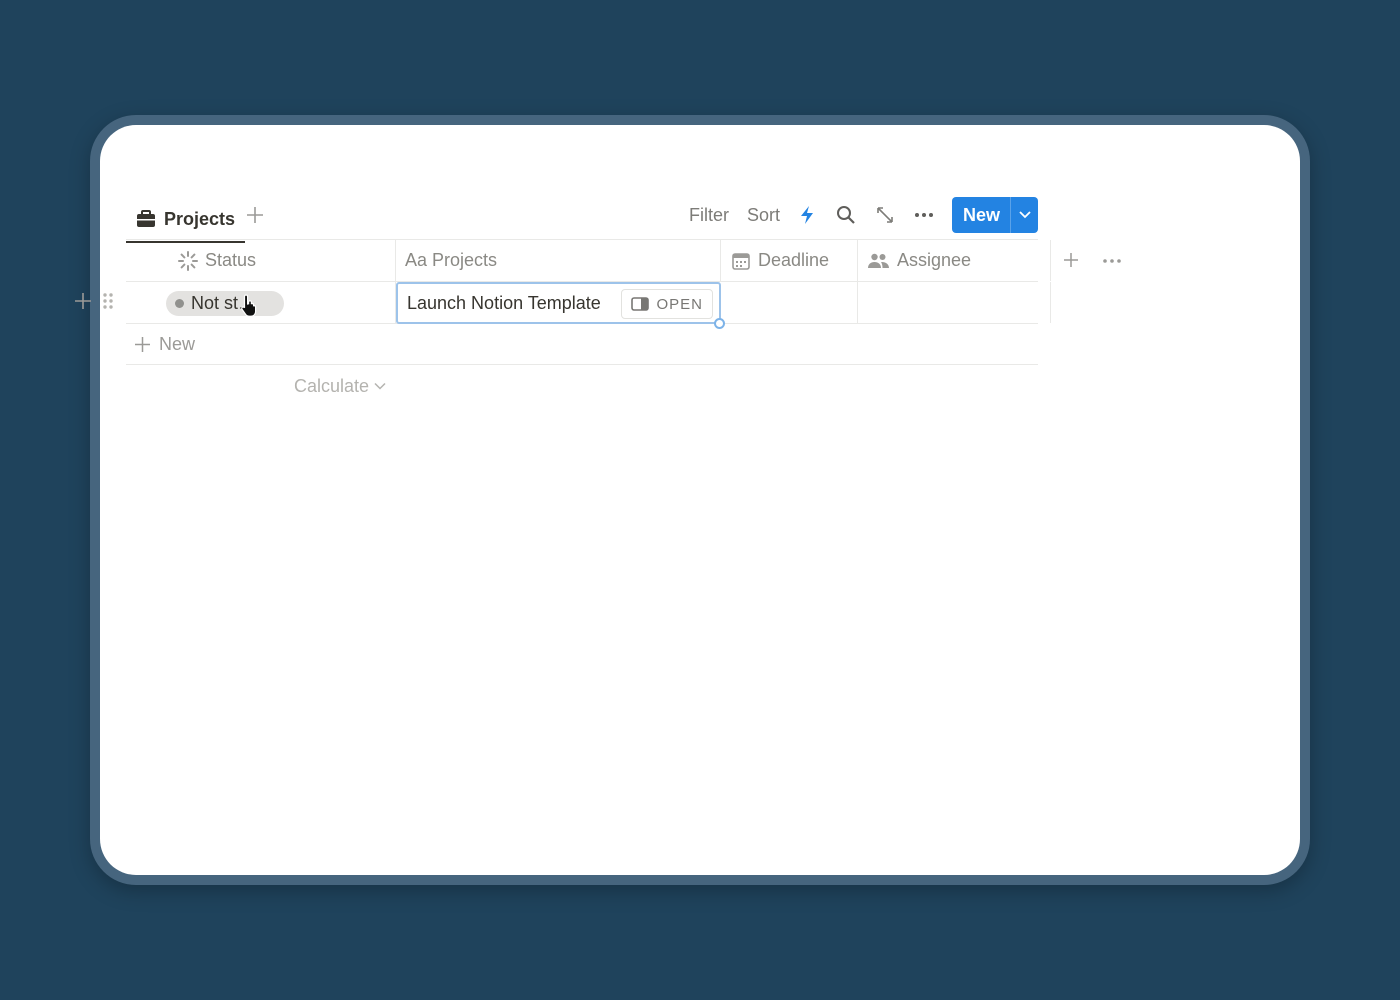 This screenshot has height=1000, width=1400. I want to click on toolbar-actions: Filter Sort New, so click(863, 215).